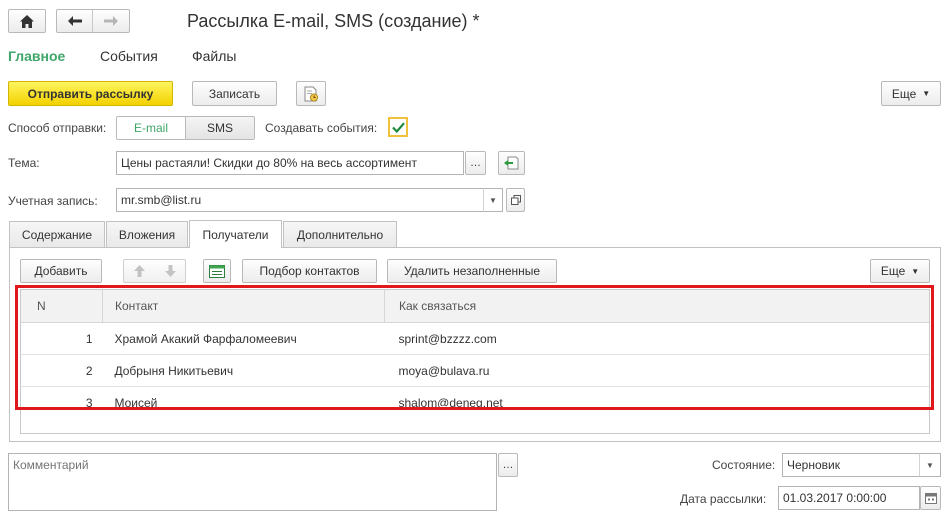 This screenshot has height=518, width=950. I want to click on create-events-checkbox, so click(398, 127).